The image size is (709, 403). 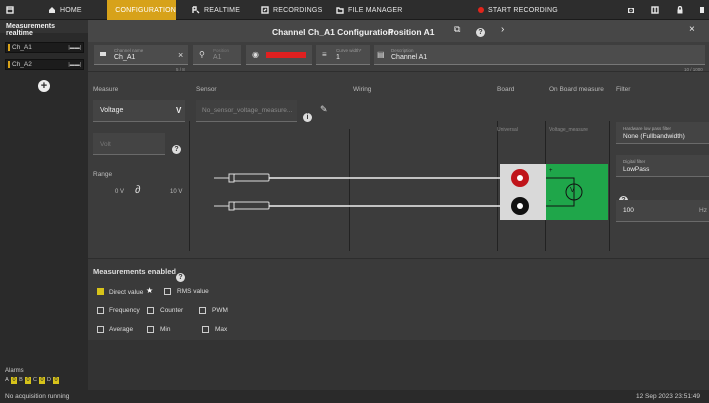 I want to click on config-position: Position A1, so click(x=411, y=32).